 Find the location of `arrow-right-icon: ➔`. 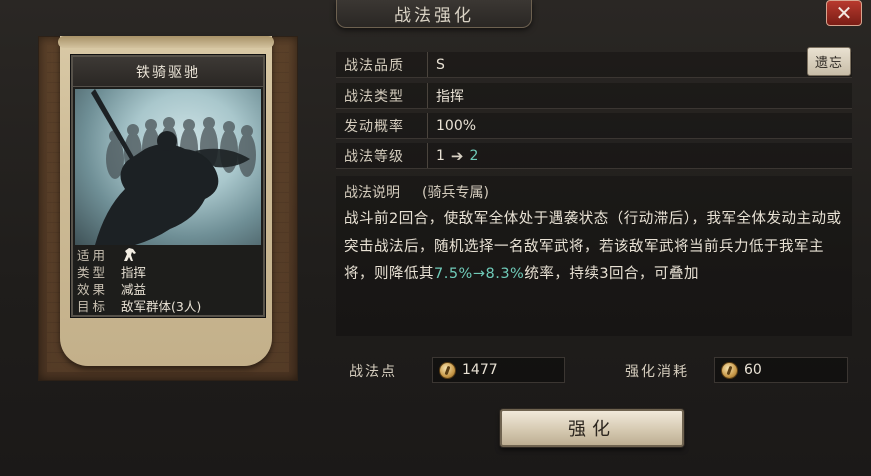

arrow-right-icon: ➔ is located at coordinates (457, 155).